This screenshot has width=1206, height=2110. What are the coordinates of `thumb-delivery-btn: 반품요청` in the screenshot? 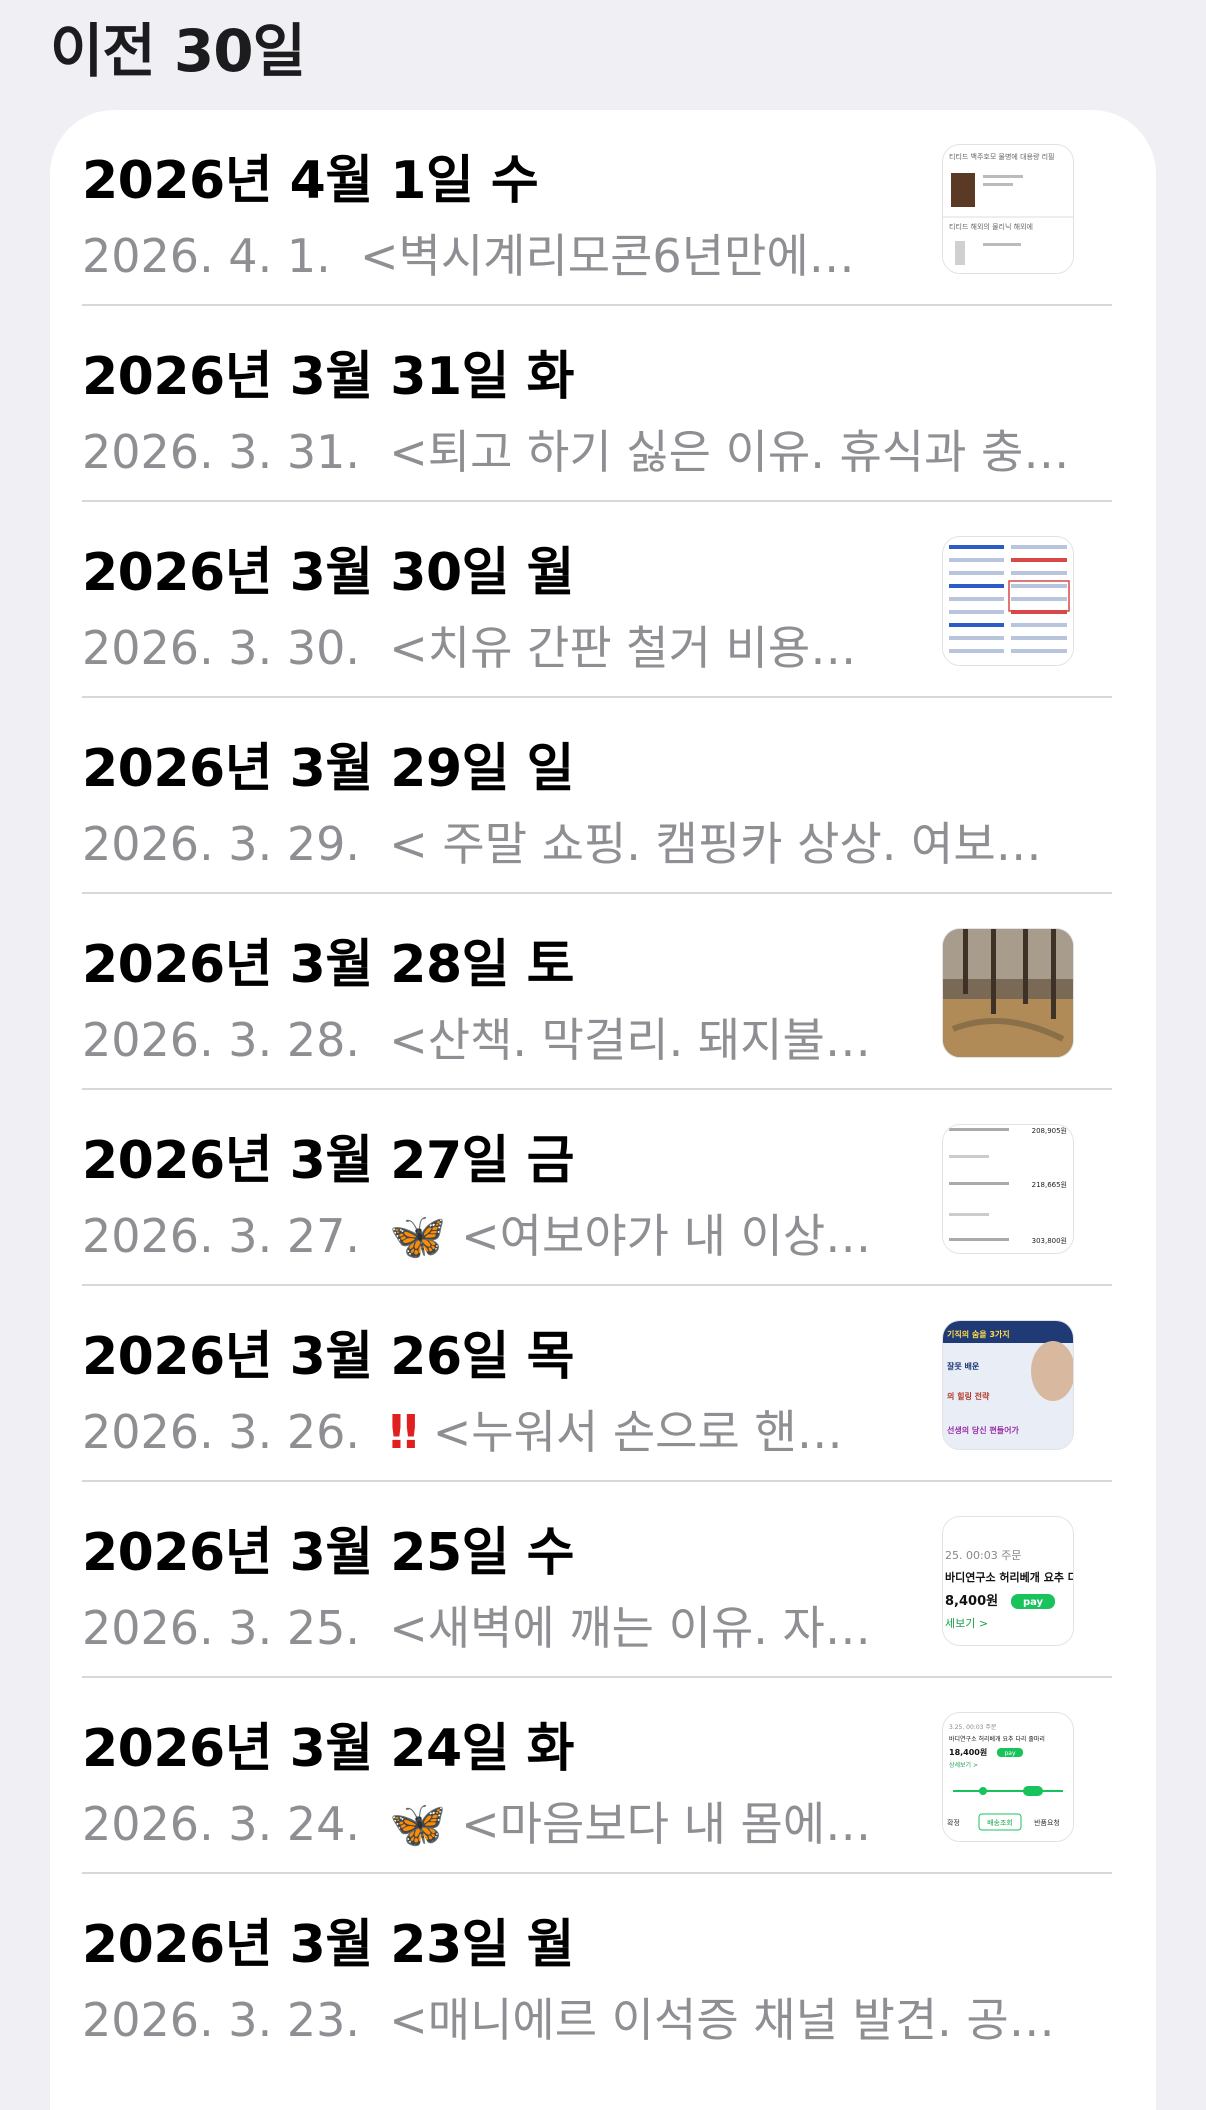 It's located at (1047, 1822).